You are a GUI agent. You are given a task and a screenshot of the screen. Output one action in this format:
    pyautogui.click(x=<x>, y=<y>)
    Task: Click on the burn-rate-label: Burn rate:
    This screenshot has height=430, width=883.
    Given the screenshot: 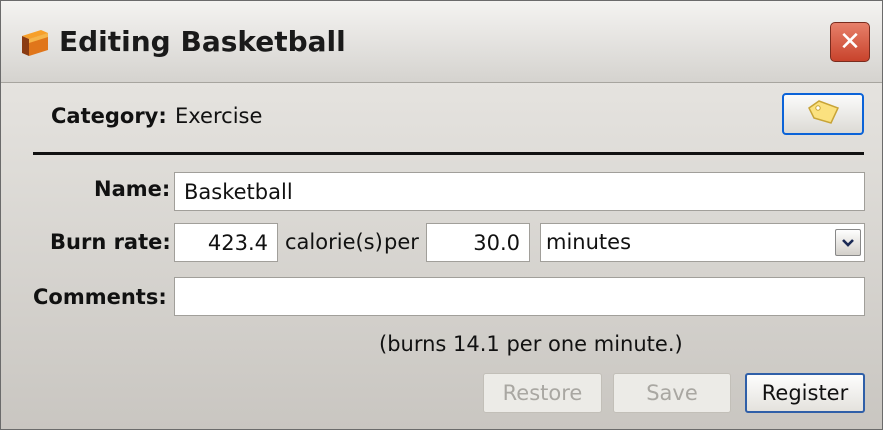 What is the action you would take?
    pyautogui.click(x=110, y=242)
    